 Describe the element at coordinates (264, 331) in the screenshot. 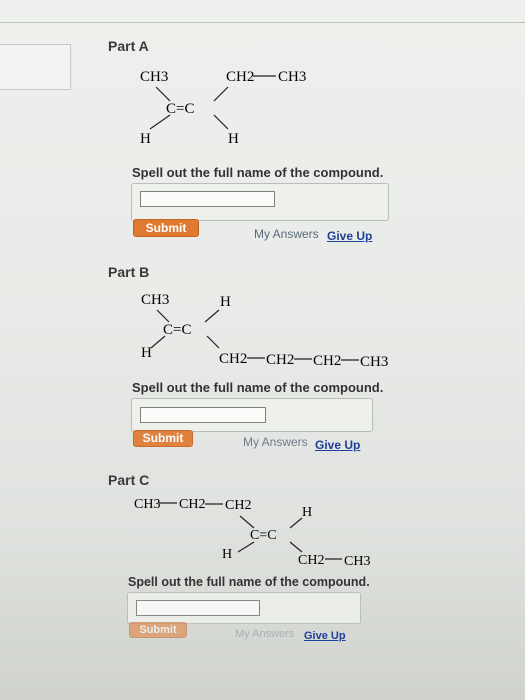

I see `part-b-structure: CH3 H C=C H CH2 CH2 CH2 CH3` at that location.